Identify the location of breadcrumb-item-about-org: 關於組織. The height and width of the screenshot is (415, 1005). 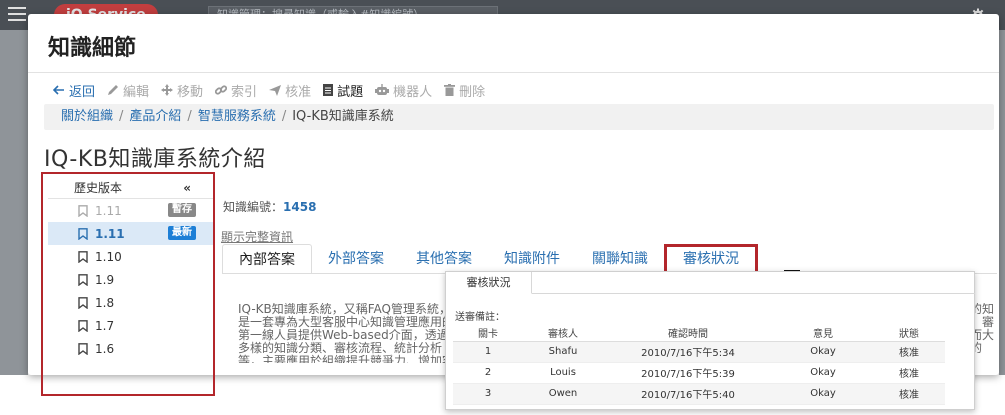
(87, 116).